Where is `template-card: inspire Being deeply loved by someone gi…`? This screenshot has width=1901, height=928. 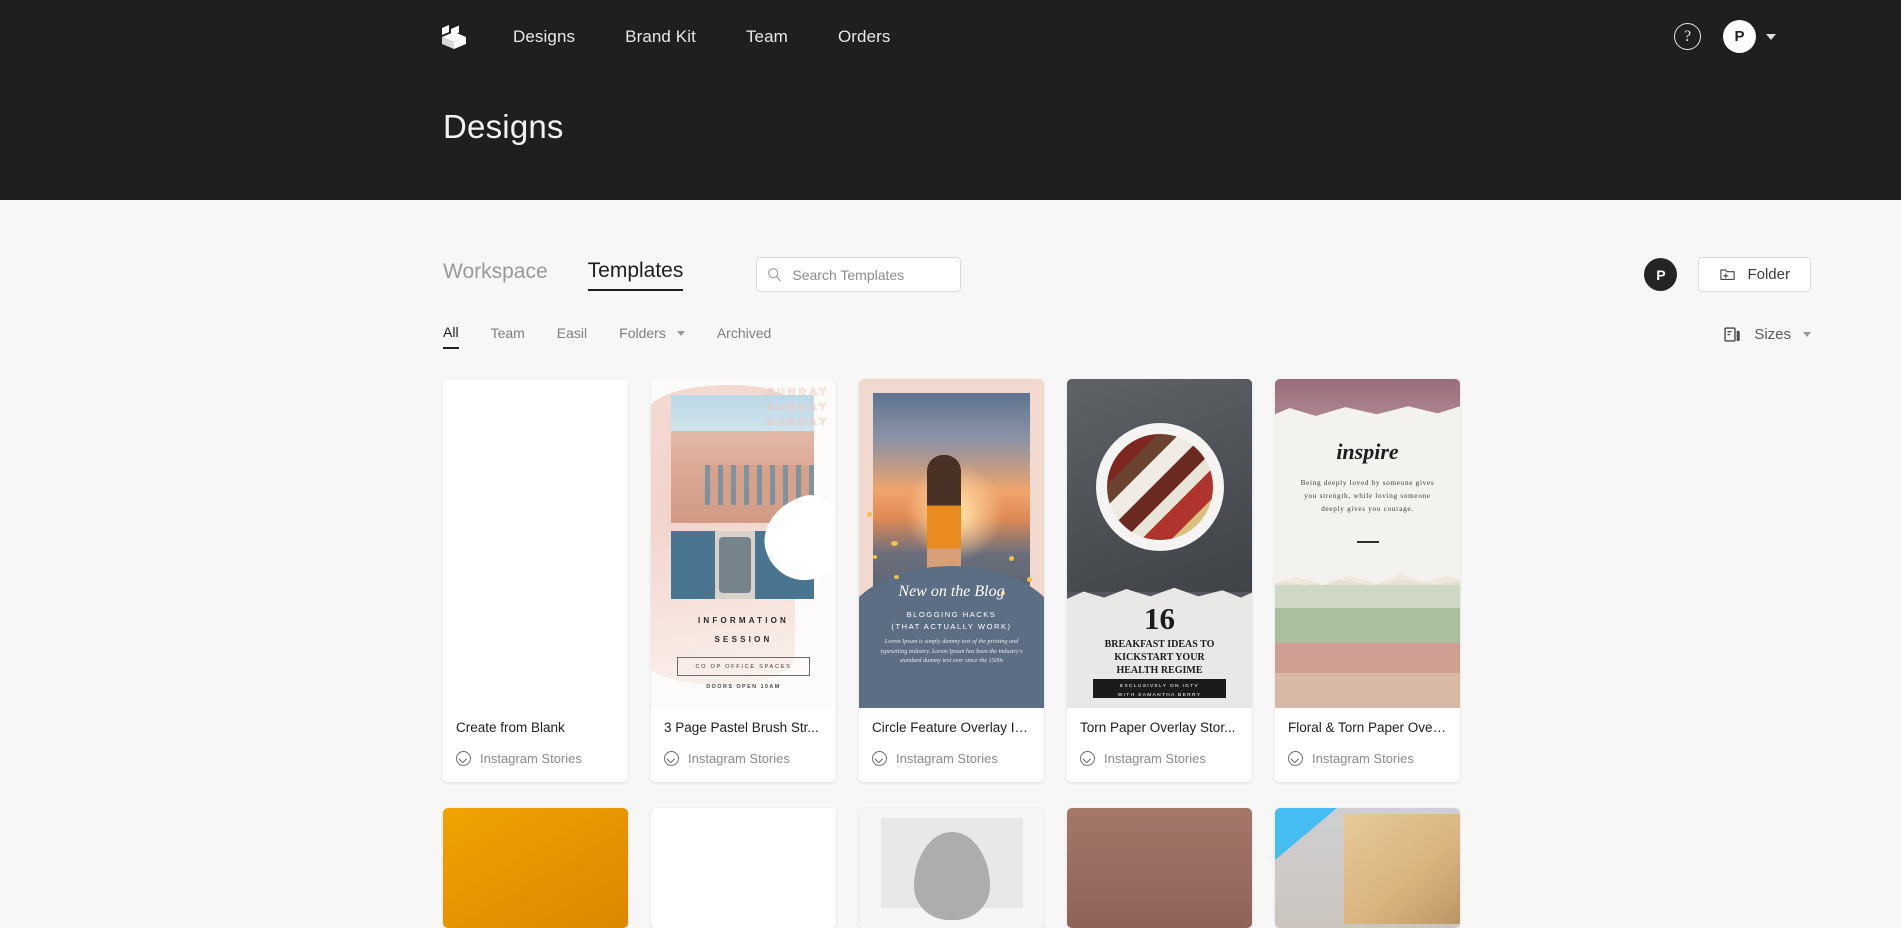 template-card: inspire Being deeply loved by someone gi… is located at coordinates (1367, 580).